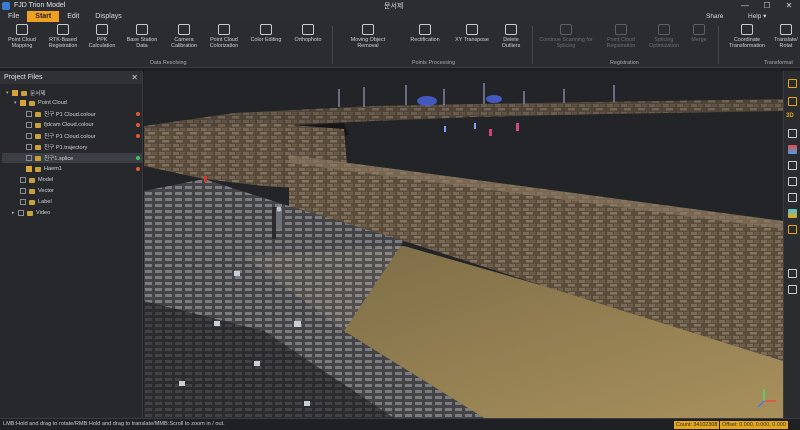 This screenshot has height=430, width=800. I want to click on menu-bar: File Start Edit Displays Share Help ▾, so click(400, 16).